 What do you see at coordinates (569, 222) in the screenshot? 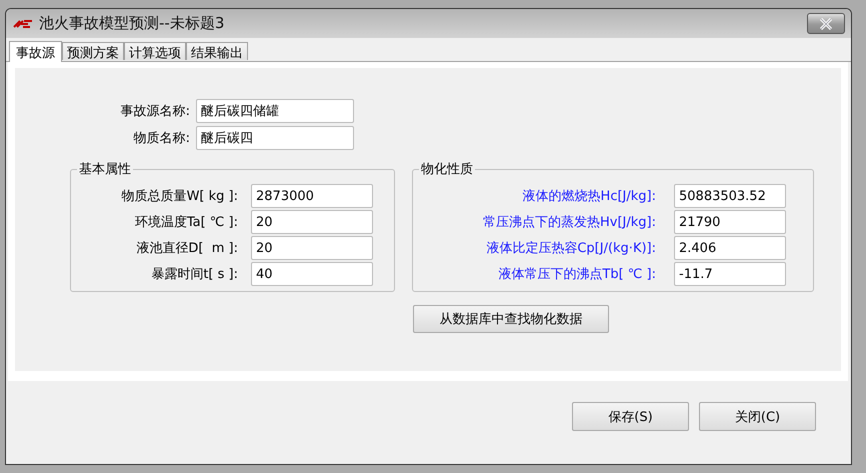
I see `field-label: 常压沸点下的蒸发热Hv[J/kg]:` at bounding box center [569, 222].